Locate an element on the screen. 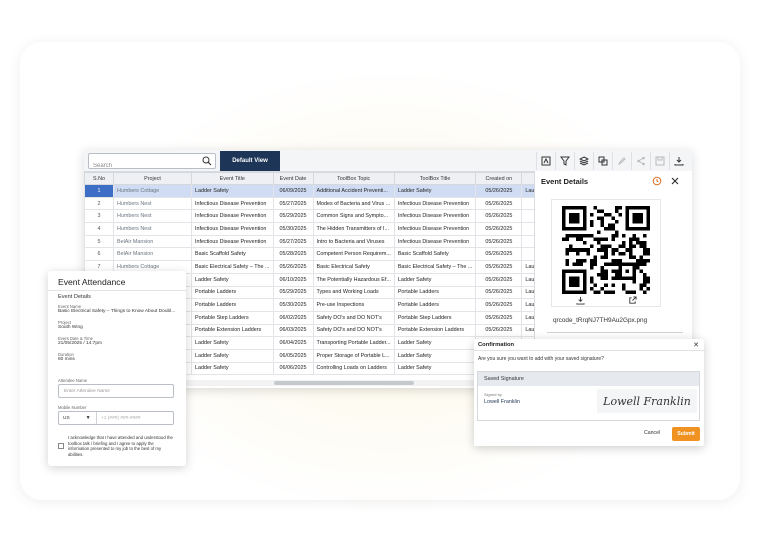 The height and width of the screenshot is (541, 760). external-link-icon is located at coordinates (632, 300).